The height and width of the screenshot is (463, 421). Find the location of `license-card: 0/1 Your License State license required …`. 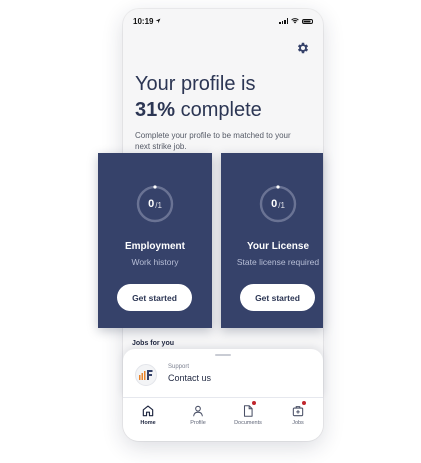

license-card: 0/1 Your License State license required … is located at coordinates (272, 240).